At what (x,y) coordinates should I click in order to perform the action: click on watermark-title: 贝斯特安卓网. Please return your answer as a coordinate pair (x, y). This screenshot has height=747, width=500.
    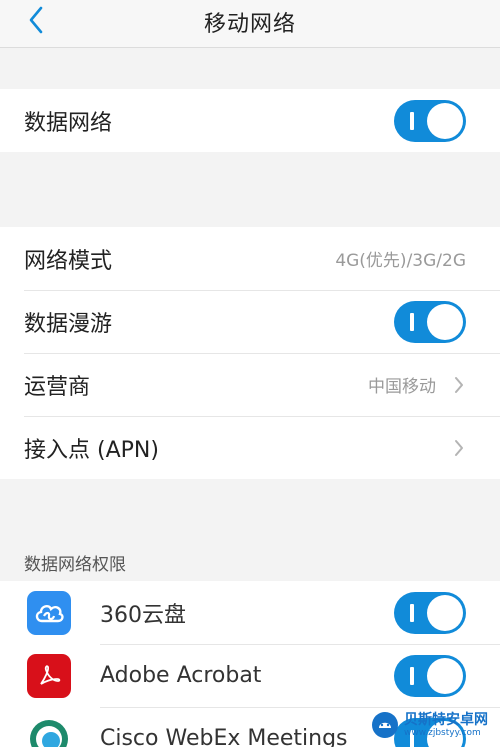
    Looking at the image, I should click on (446, 719).